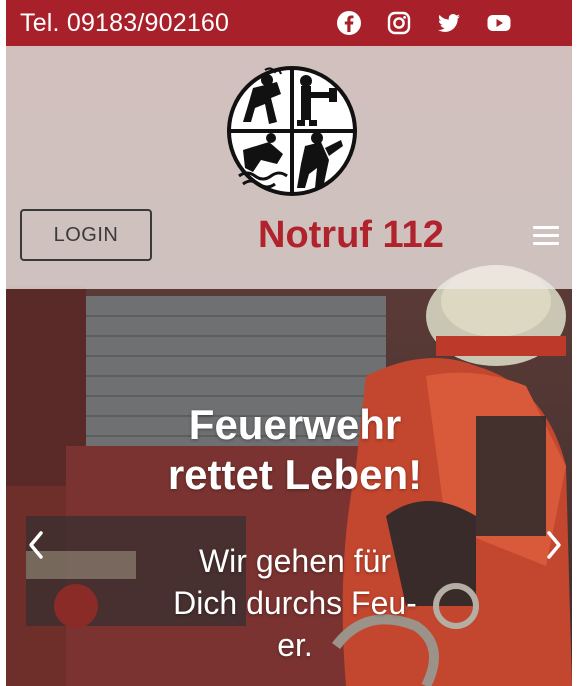  I want to click on youtube-icon, so click(499, 23).